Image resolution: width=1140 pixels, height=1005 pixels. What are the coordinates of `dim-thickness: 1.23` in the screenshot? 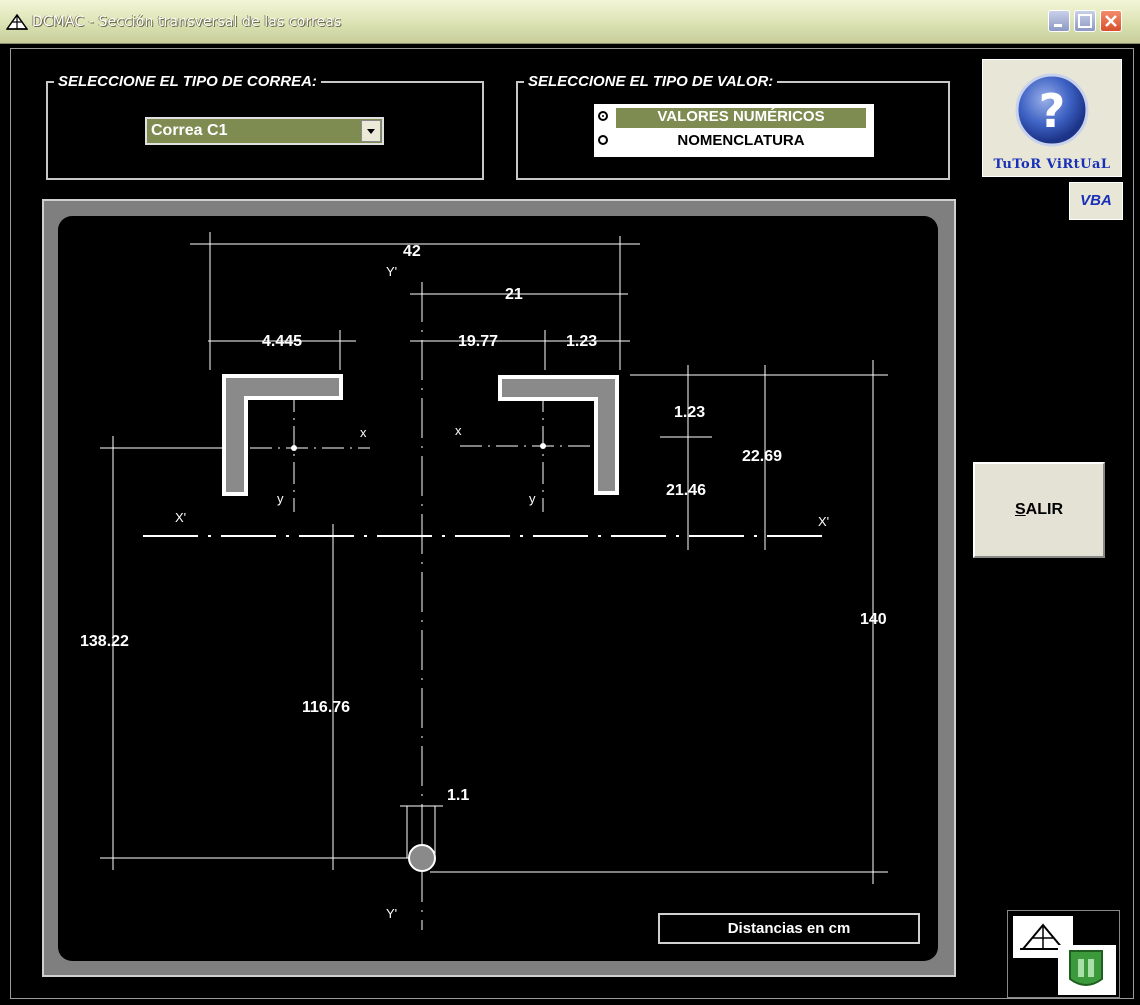 It's located at (581, 341).